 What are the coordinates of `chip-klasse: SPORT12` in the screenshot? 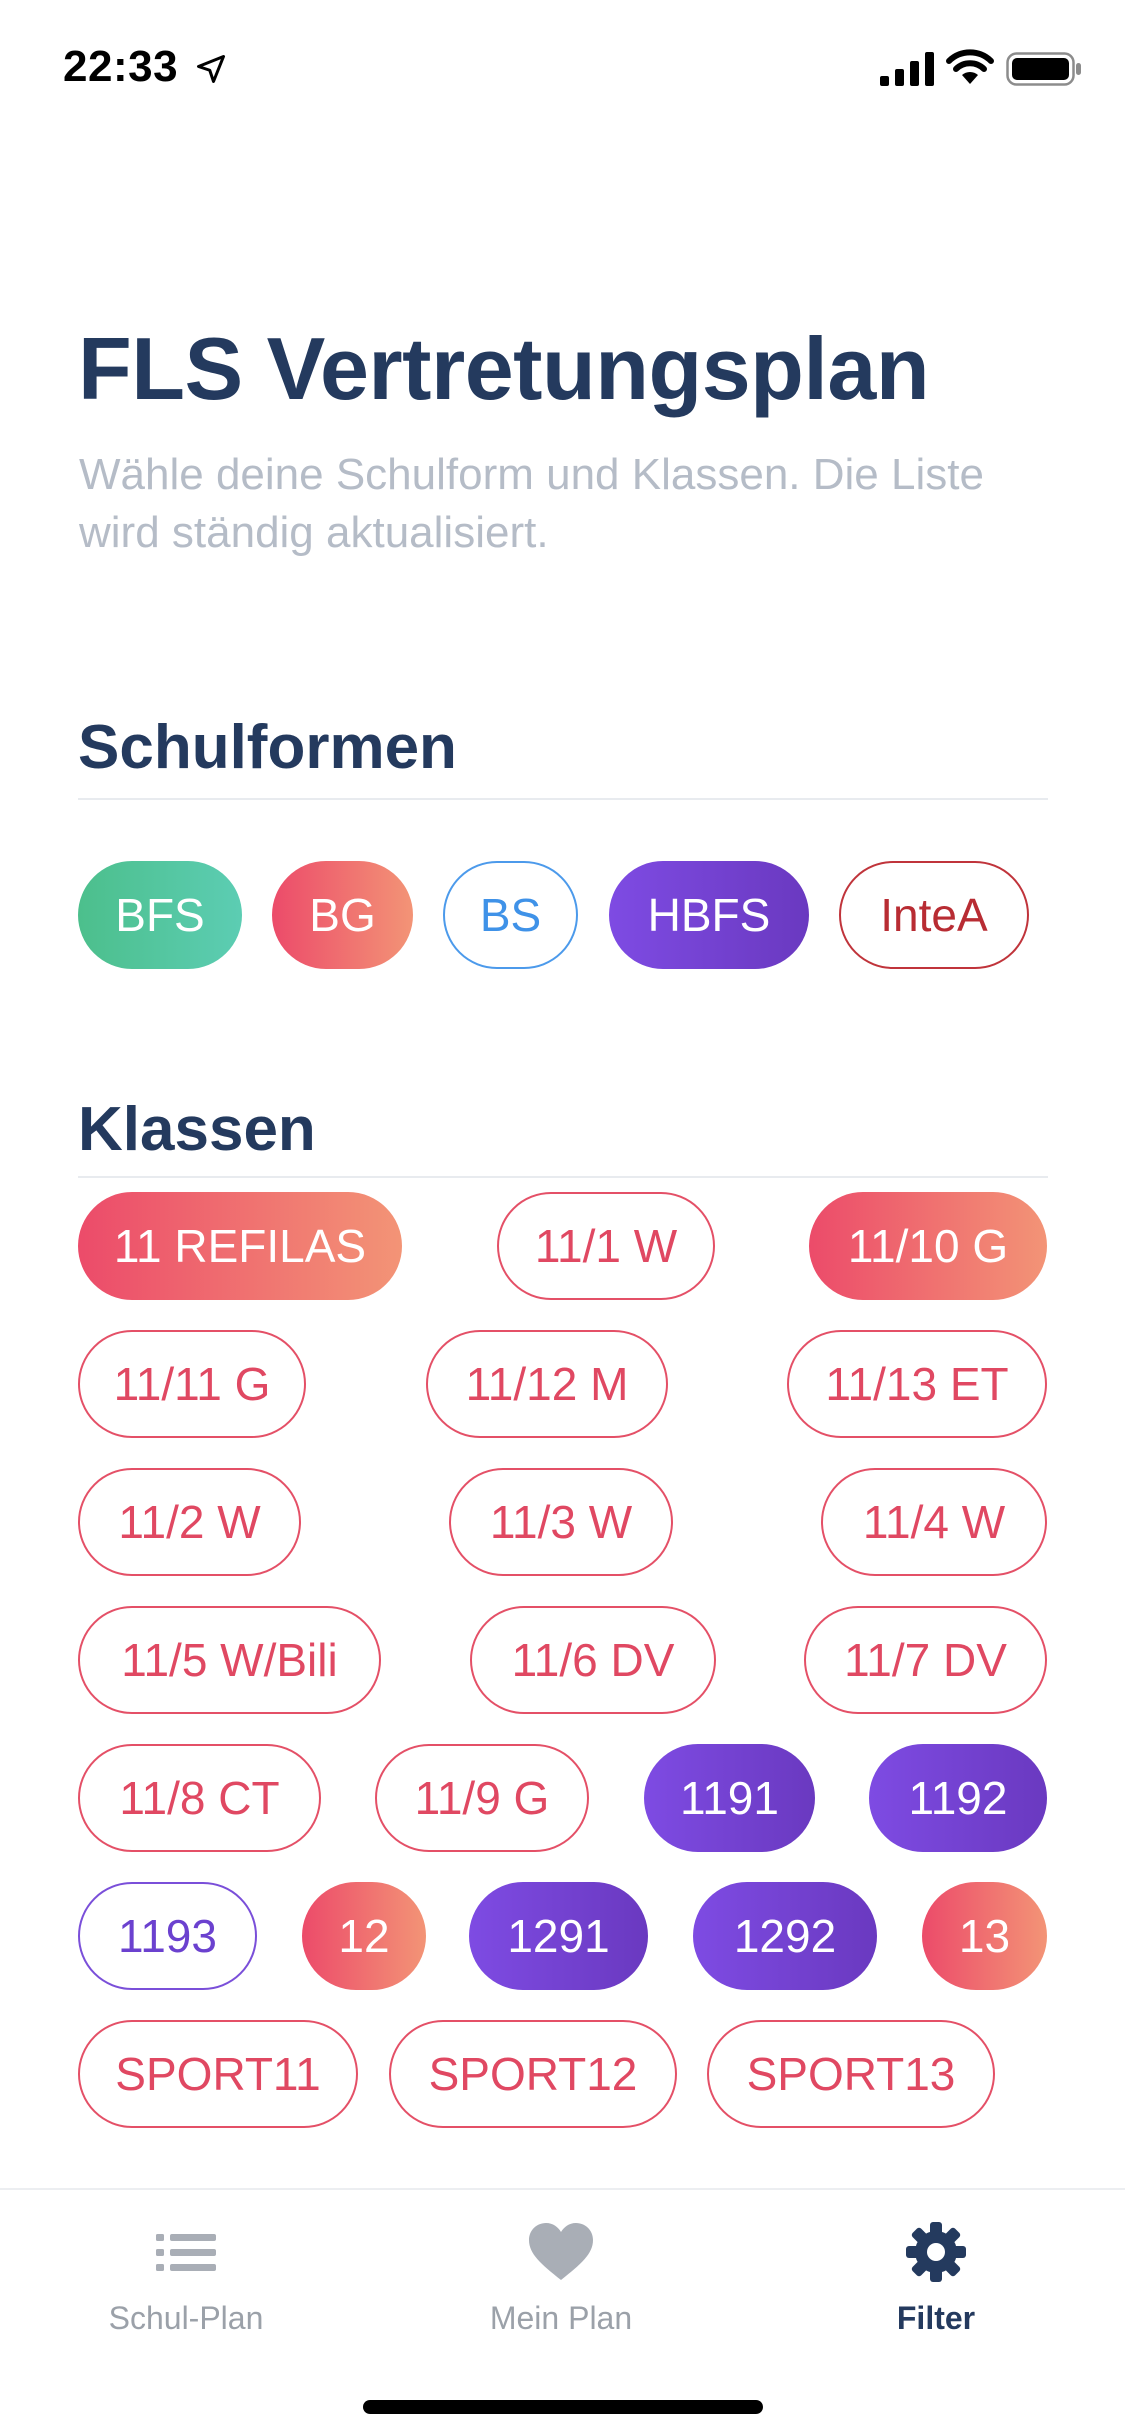 It's located at (533, 2074).